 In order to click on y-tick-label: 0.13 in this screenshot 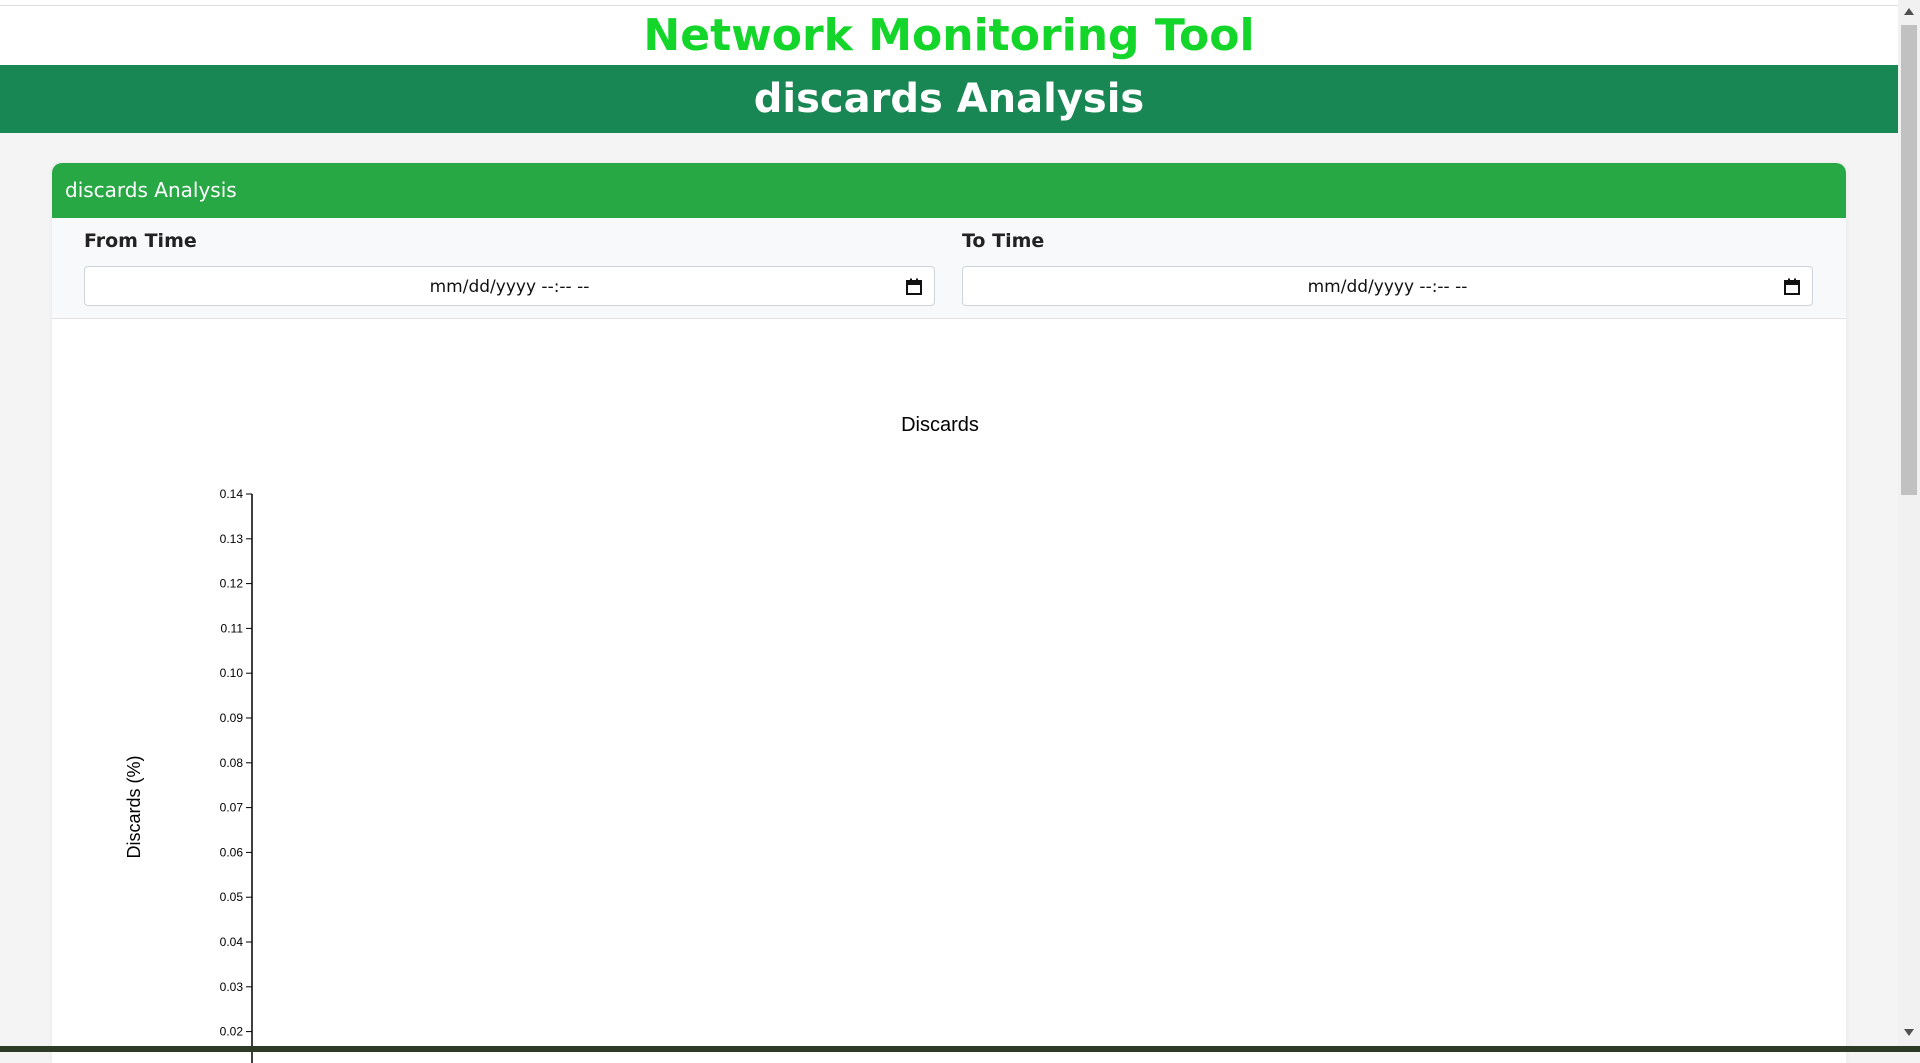, I will do `click(232, 539)`.